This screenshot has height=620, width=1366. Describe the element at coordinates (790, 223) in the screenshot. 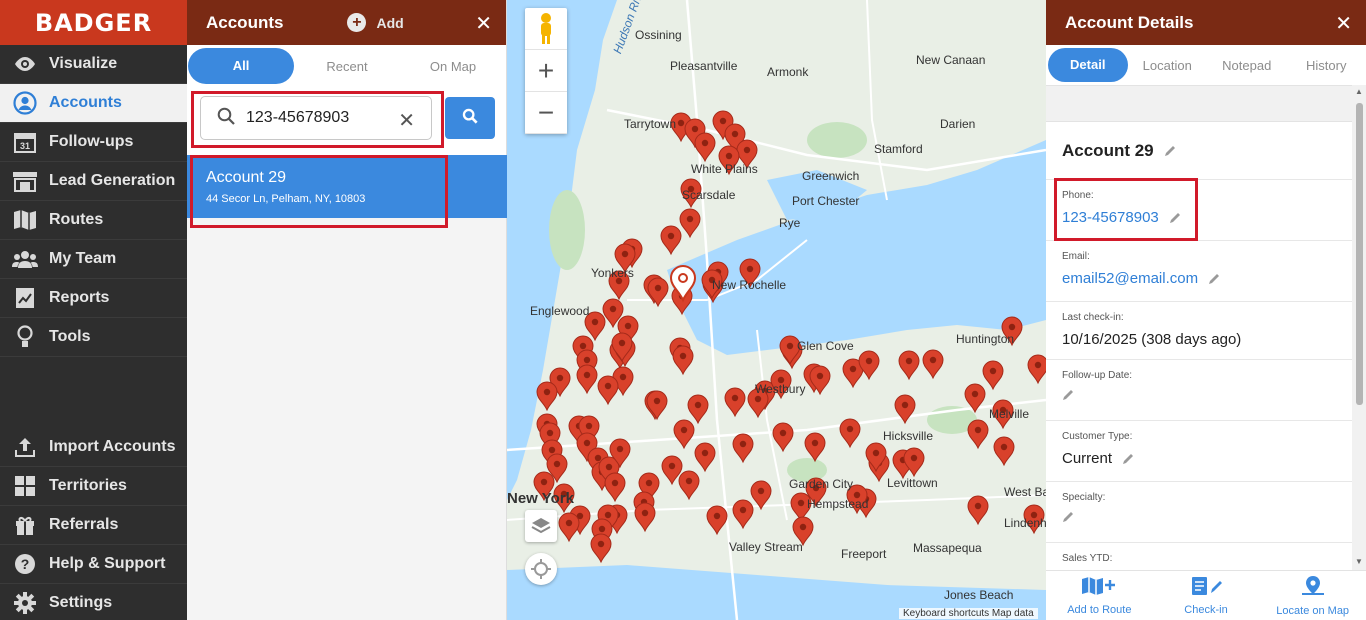

I see `map-label: Rye` at that location.